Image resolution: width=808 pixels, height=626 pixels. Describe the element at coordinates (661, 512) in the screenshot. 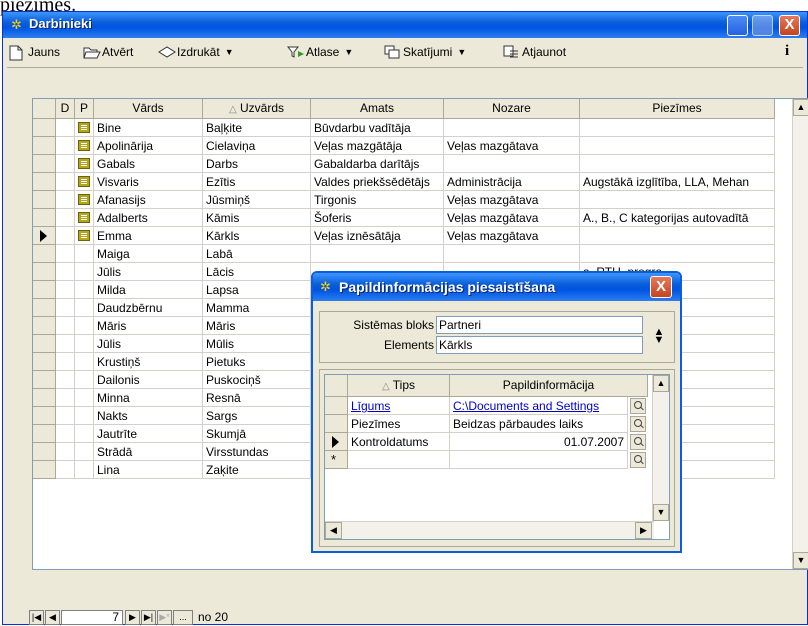

I see `dialog-scroll-down-button: ▼` at that location.